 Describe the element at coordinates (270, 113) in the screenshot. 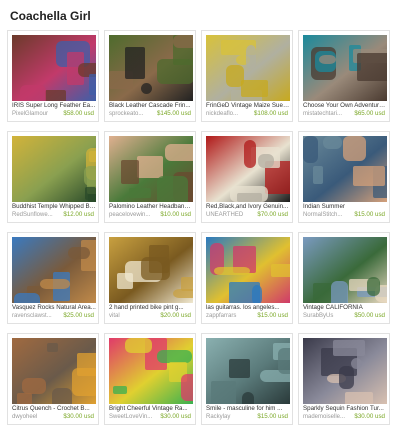

I see `listing-price: $108.00 usd` at that location.